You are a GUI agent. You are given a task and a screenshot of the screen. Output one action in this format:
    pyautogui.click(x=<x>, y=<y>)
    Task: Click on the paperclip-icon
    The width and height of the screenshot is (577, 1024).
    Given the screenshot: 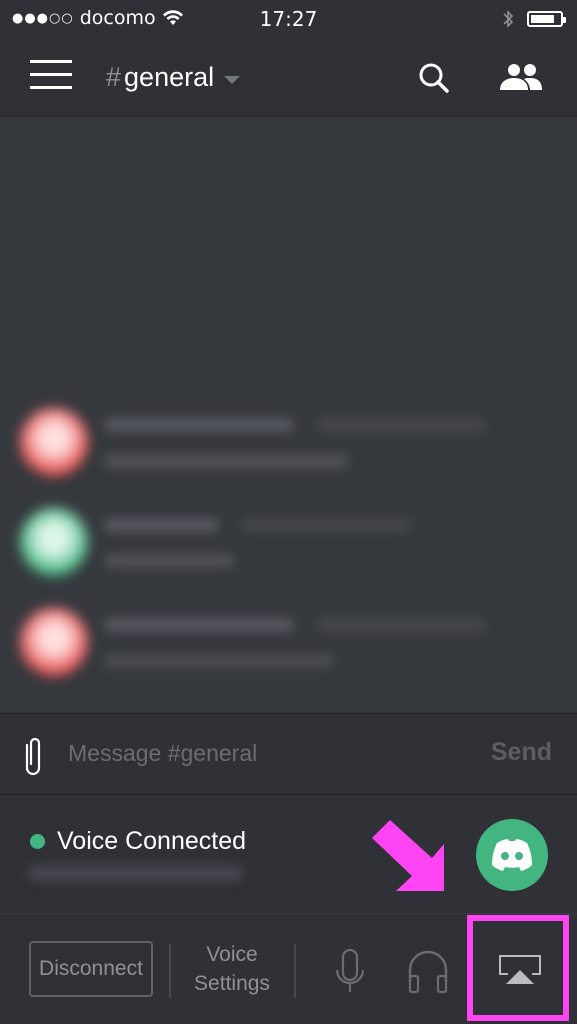 What is the action you would take?
    pyautogui.click(x=35, y=755)
    